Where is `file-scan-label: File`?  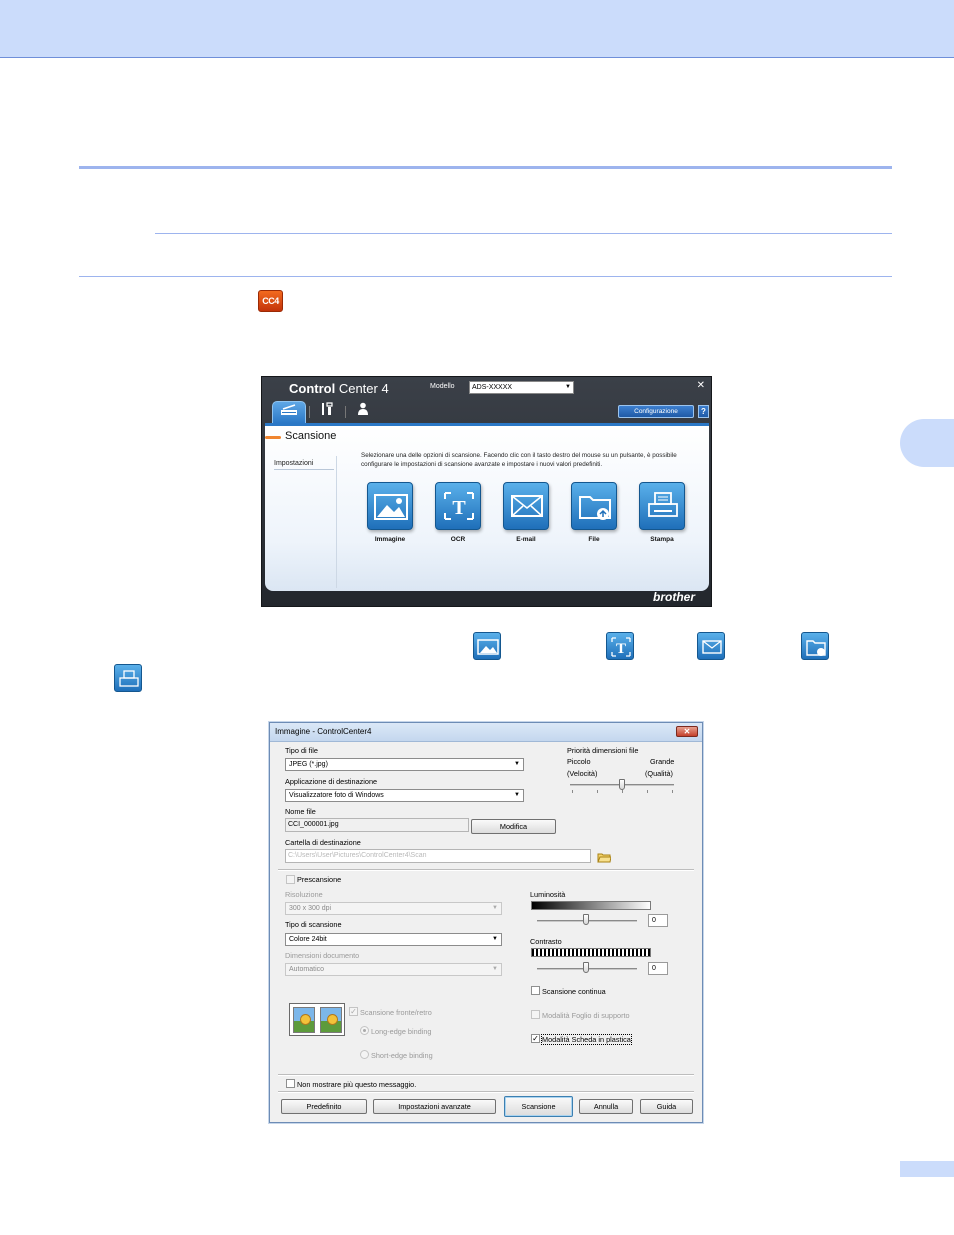 file-scan-label: File is located at coordinates (594, 539).